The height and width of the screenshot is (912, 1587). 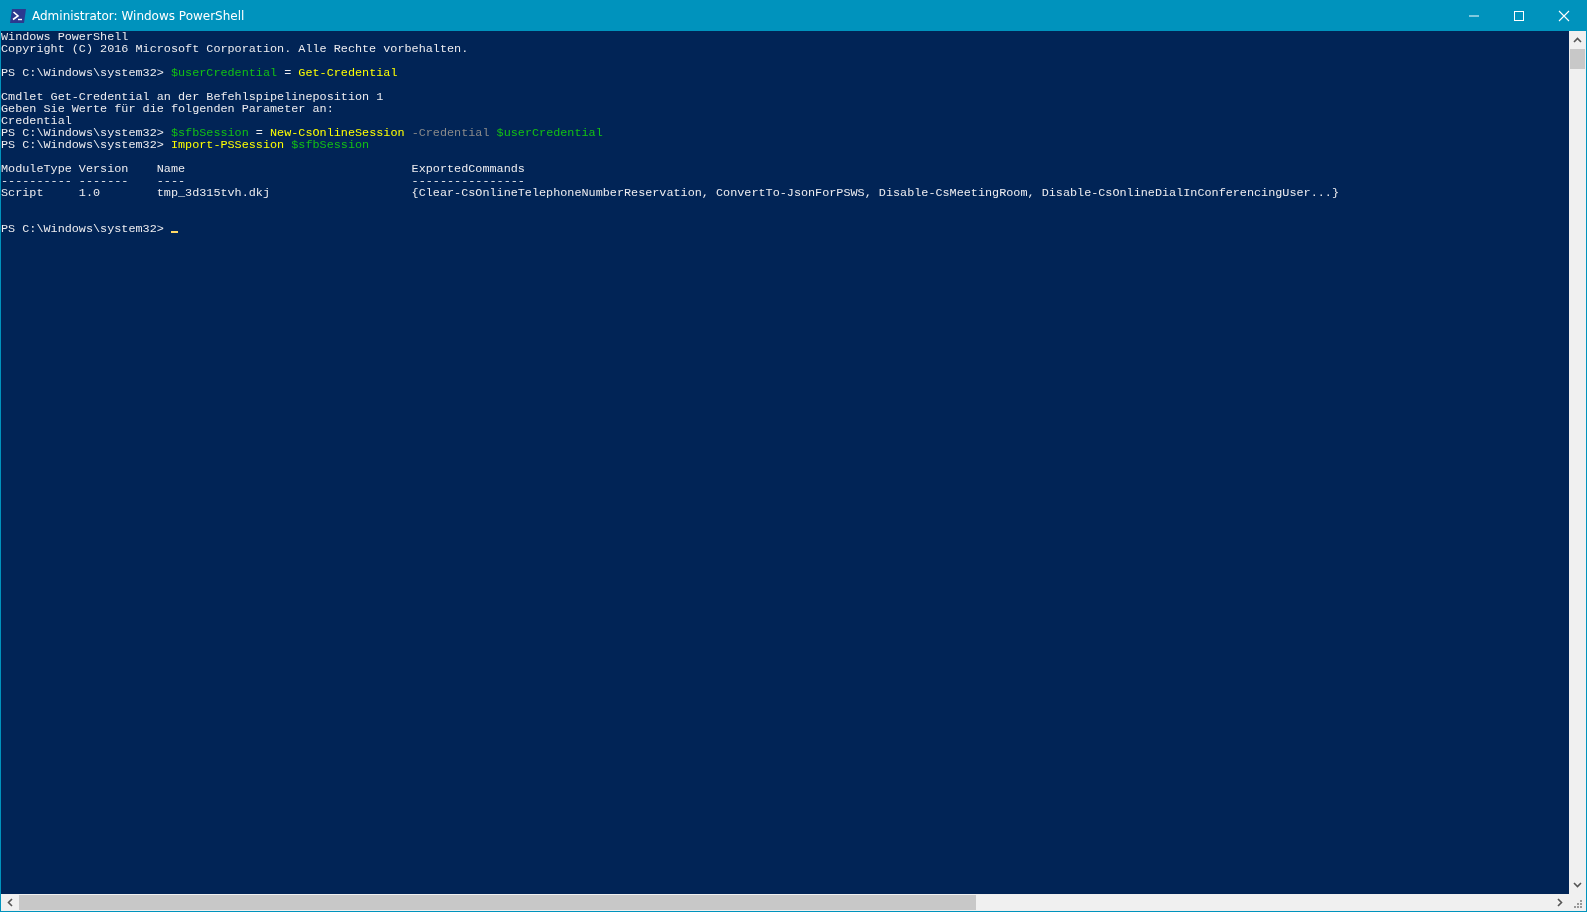 What do you see at coordinates (1577, 462) in the screenshot?
I see `vertical-scrollbar` at bounding box center [1577, 462].